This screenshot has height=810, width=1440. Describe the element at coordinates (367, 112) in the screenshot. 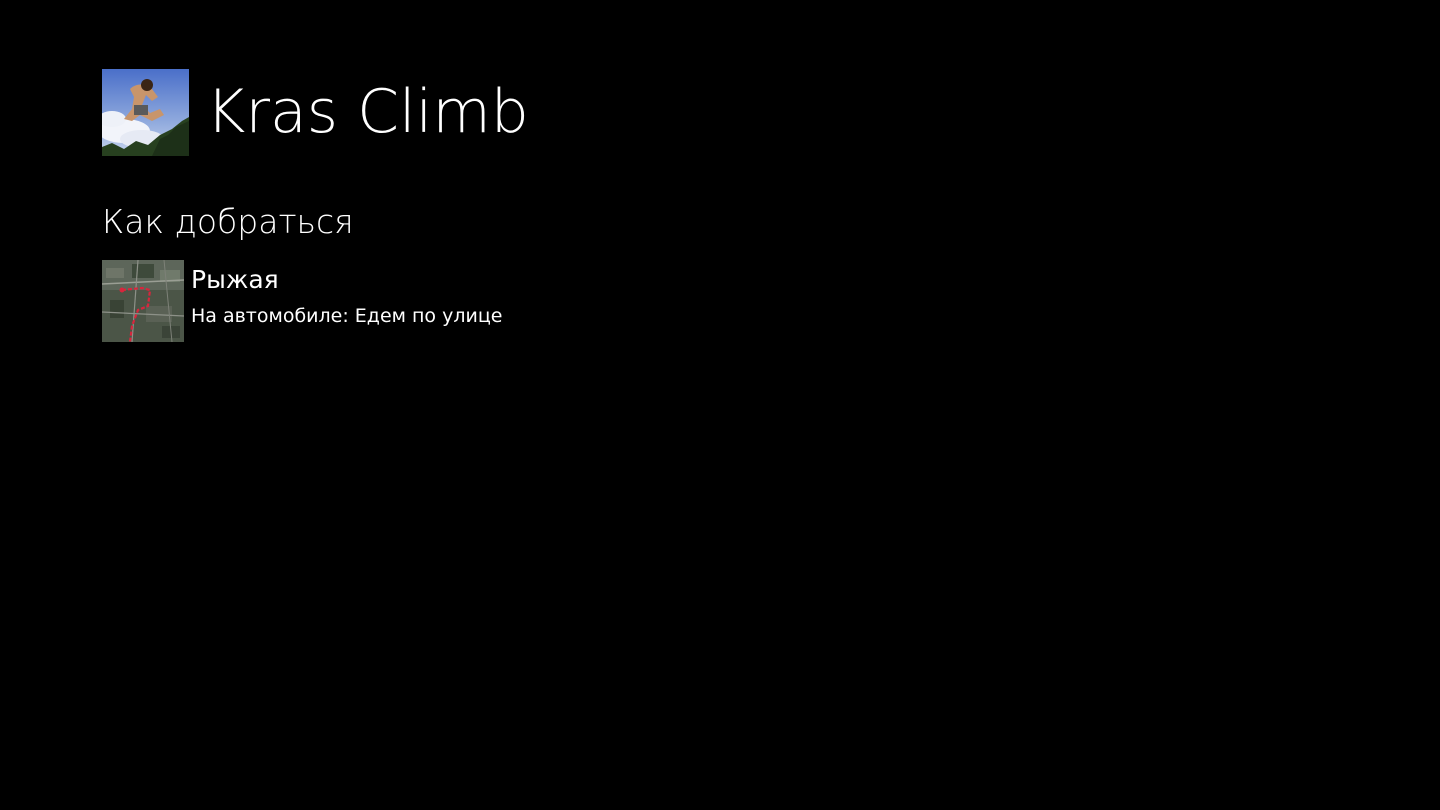

I see `app-title: Kras Climb` at that location.